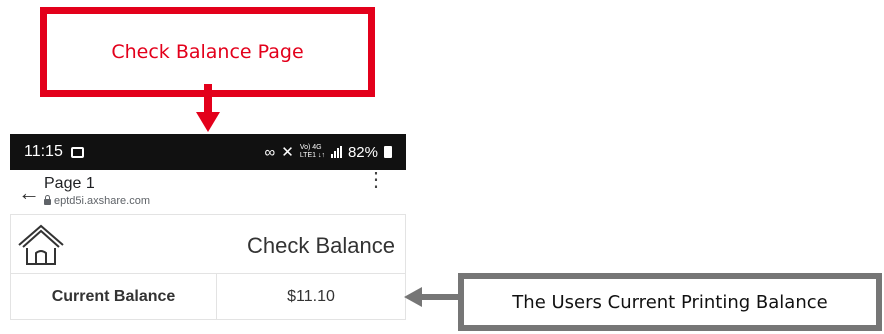 The height and width of the screenshot is (334, 884). Describe the element at coordinates (208, 244) in the screenshot. I see `app-header: Check Balance` at that location.